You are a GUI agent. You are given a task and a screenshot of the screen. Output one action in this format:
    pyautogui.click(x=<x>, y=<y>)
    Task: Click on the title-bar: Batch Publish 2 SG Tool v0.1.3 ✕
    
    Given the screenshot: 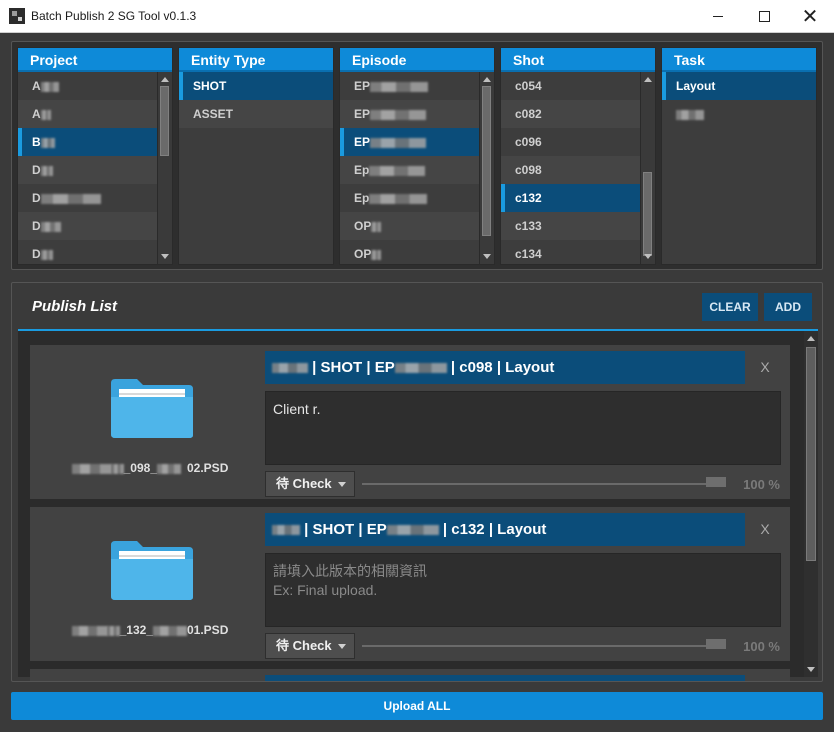 What is the action you would take?
    pyautogui.click(x=417, y=16)
    